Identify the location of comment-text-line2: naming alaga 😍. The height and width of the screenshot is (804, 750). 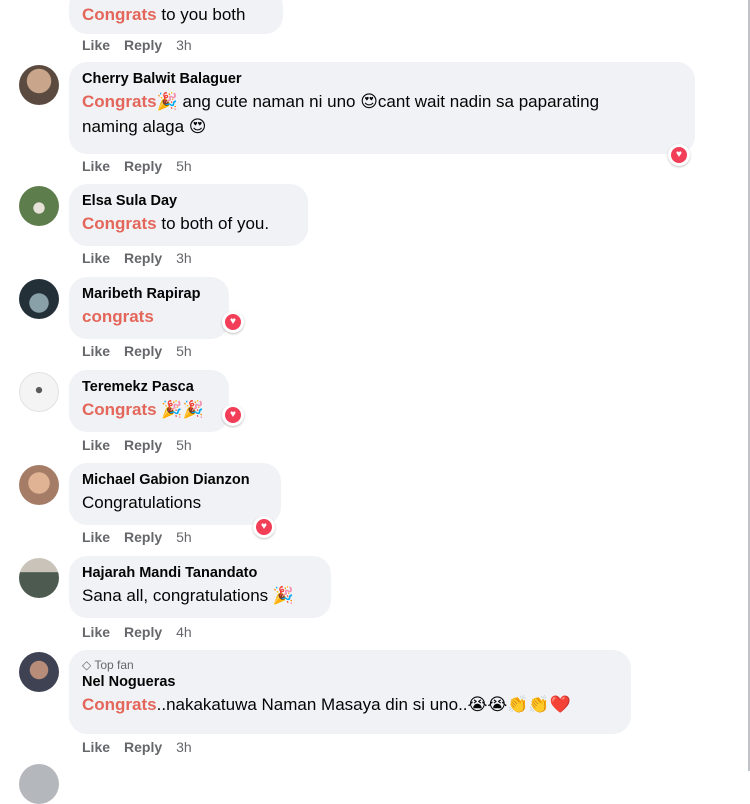
(144, 126).